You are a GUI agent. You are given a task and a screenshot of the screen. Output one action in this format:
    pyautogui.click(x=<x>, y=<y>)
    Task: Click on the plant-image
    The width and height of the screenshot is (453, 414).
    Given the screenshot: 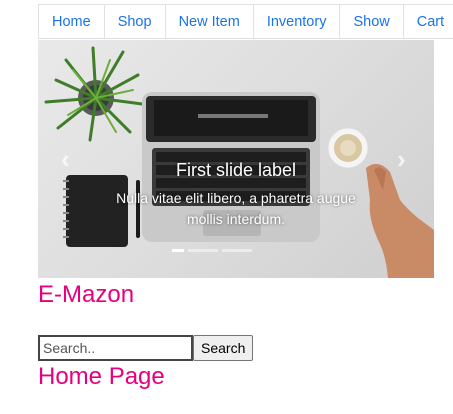 What is the action you would take?
    pyautogui.click(x=94, y=94)
    